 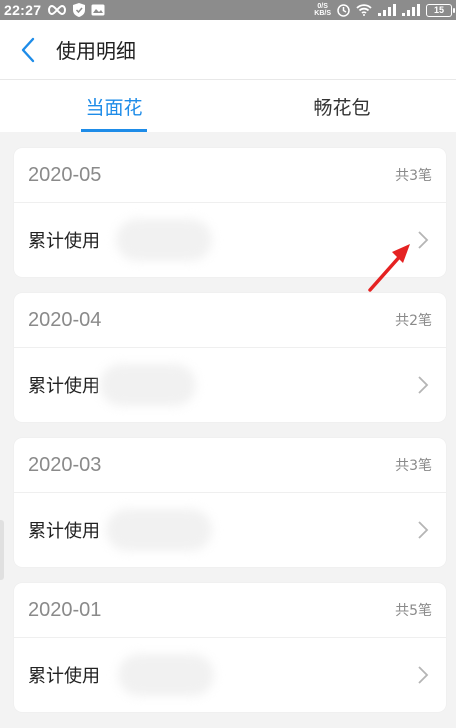 I want to click on card-header: 2020-05 共3笔, so click(x=230, y=175).